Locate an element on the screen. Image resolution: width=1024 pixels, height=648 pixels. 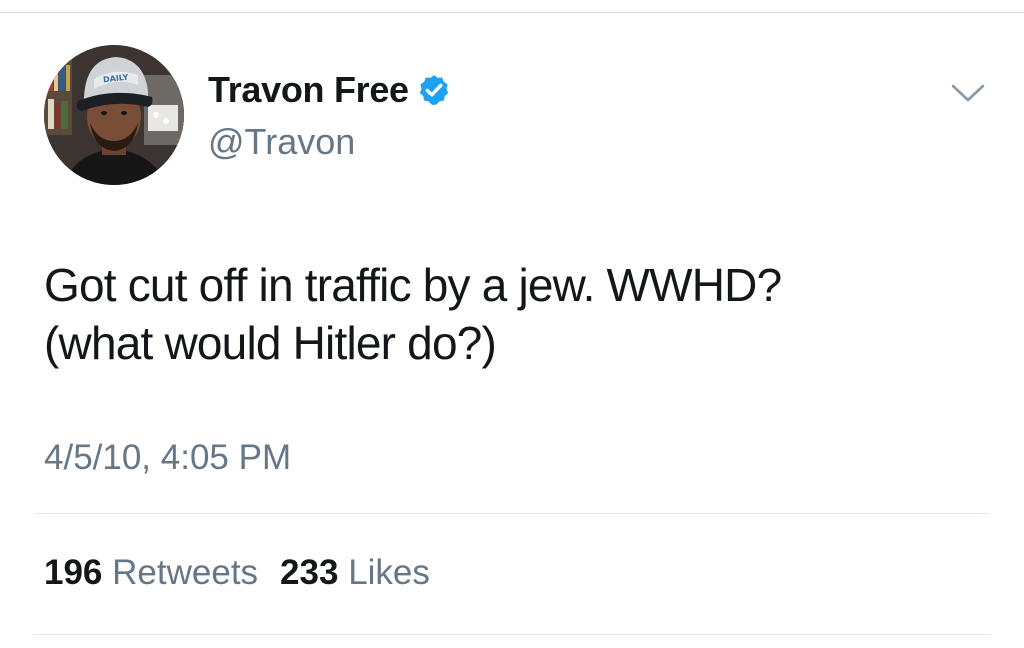
retweets-stat: 196 Retweets is located at coordinates (151, 572).